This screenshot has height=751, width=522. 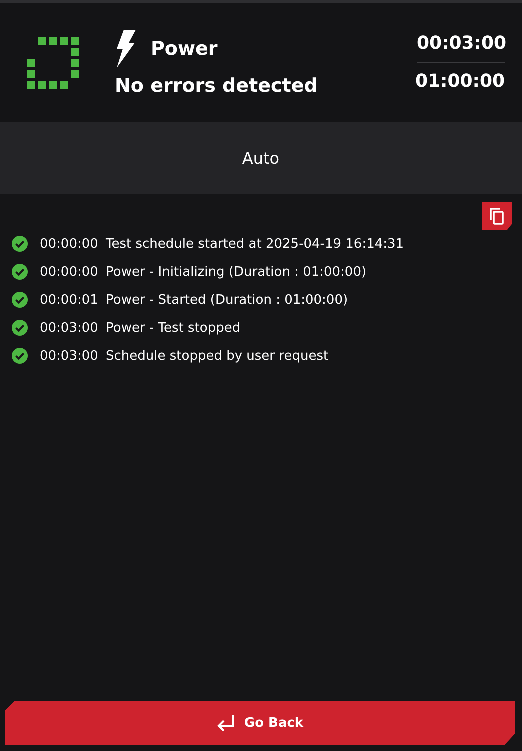 I want to click on total-duration: 01:00:00, so click(x=460, y=82).